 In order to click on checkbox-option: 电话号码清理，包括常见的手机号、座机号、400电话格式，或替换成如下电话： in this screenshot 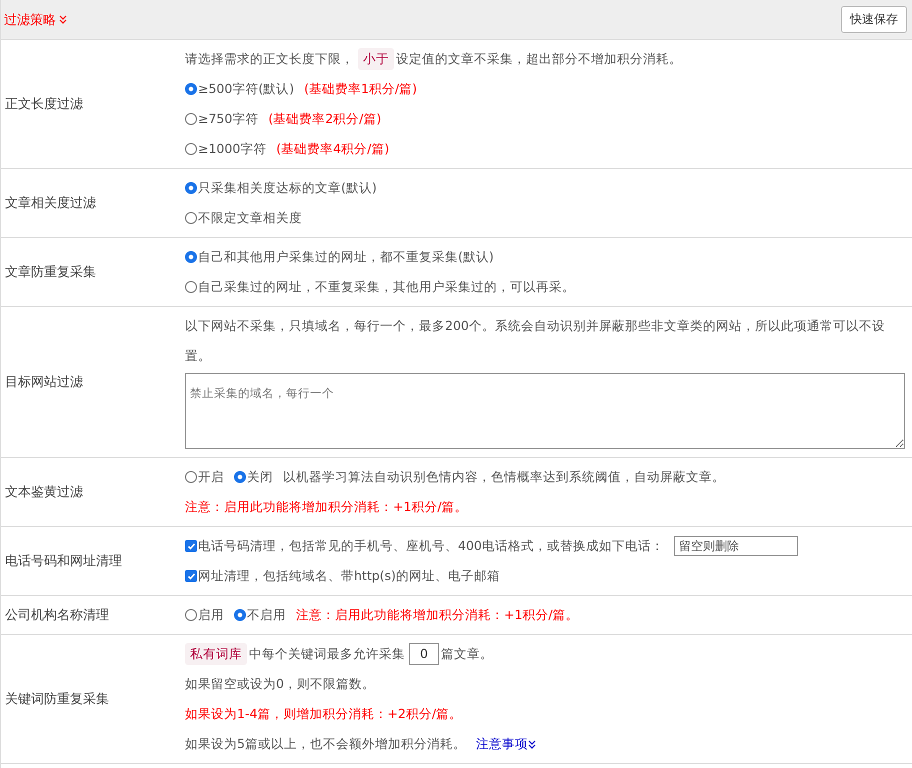, I will do `click(424, 546)`.